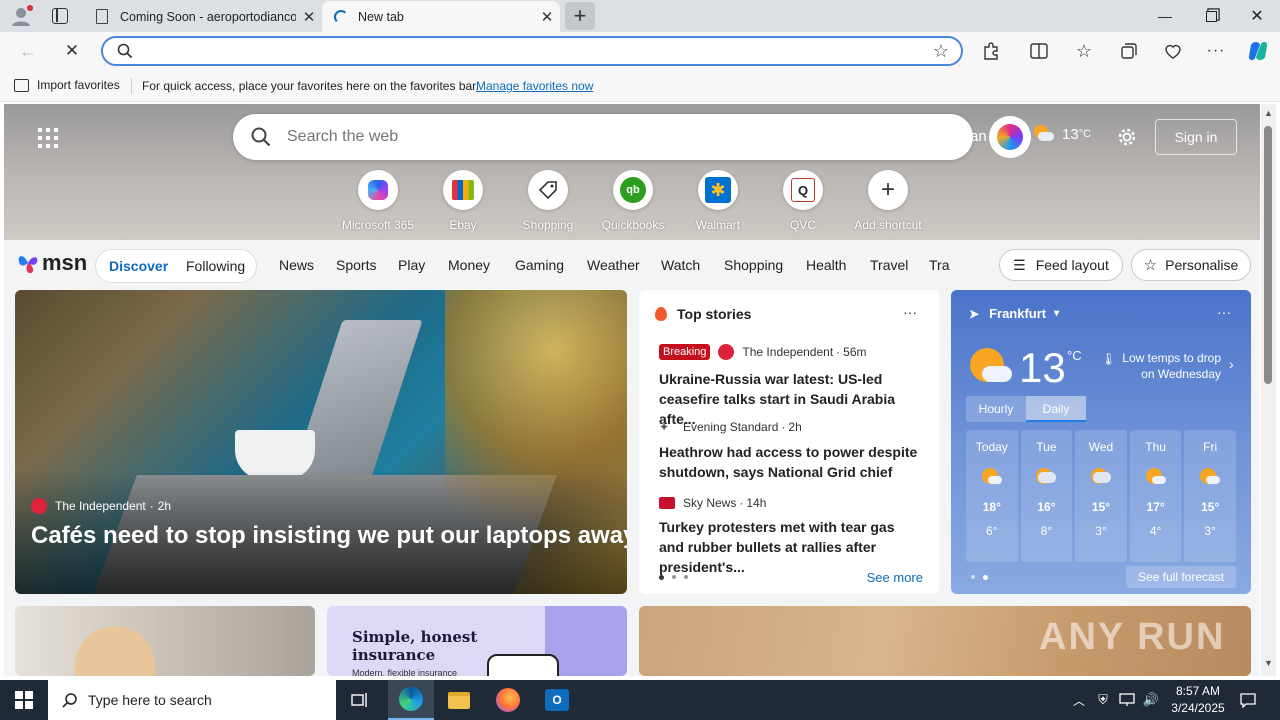  What do you see at coordinates (1061, 134) in the screenshot?
I see `weather-widget: 13 °C` at bounding box center [1061, 134].